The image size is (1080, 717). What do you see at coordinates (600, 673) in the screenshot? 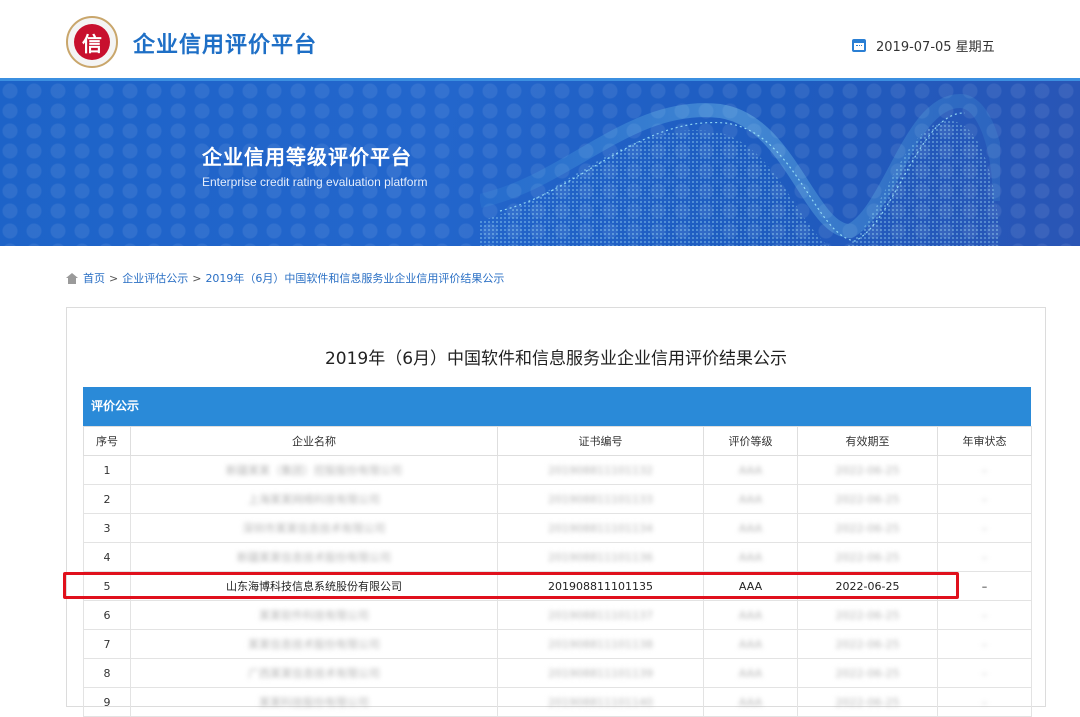
I see `cell-cert-number-text: 201908811101139` at bounding box center [600, 673].